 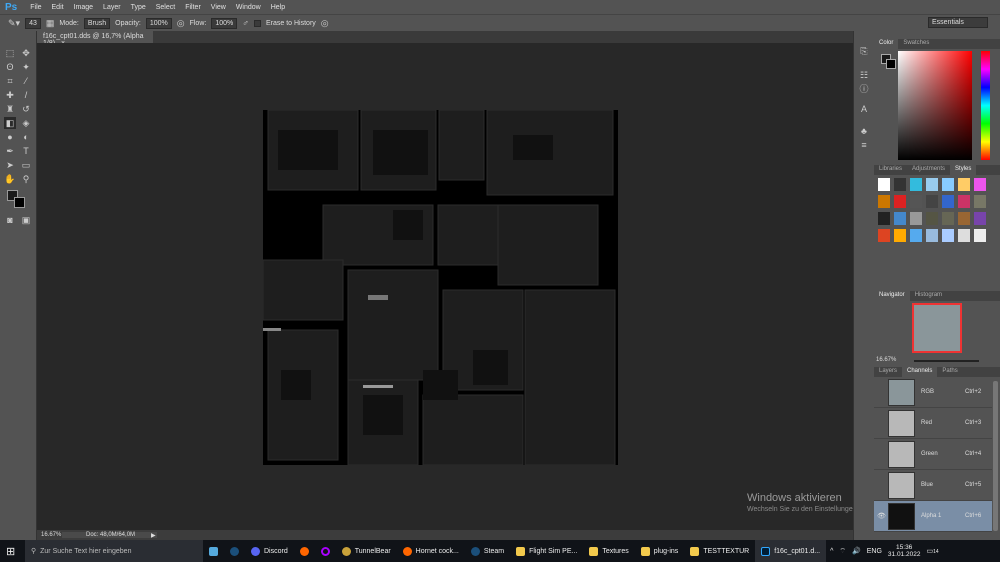 I want to click on taskbar-folder-testtextur: TESTTEXTUR, so click(x=719, y=551).